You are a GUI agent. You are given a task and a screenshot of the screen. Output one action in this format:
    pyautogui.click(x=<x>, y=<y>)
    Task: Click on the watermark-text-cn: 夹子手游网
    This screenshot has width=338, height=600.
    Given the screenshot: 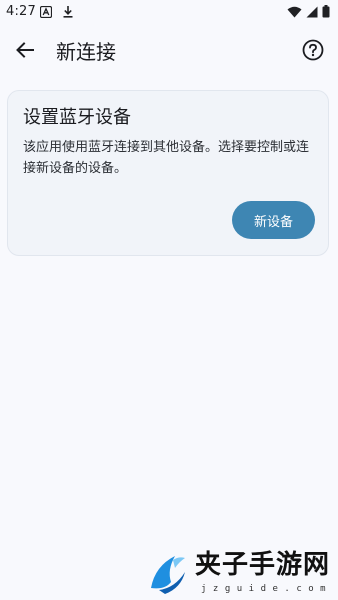 What is the action you would take?
    pyautogui.click(x=263, y=565)
    